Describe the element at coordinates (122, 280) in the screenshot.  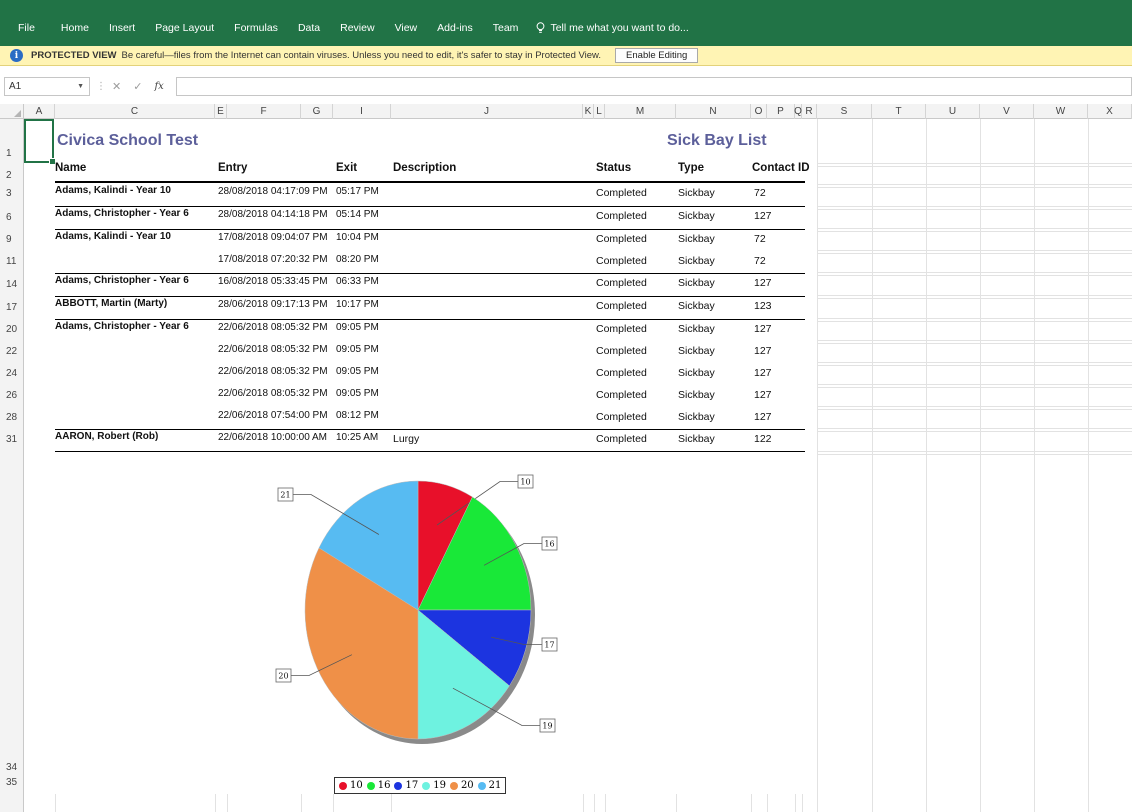
I see `cell-name: Adams, Christopher - Year 6` at that location.